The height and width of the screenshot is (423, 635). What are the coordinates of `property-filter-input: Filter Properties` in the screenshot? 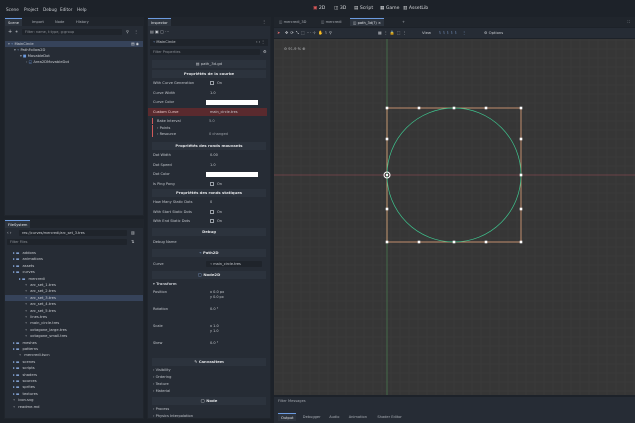 It's located at (205, 52).